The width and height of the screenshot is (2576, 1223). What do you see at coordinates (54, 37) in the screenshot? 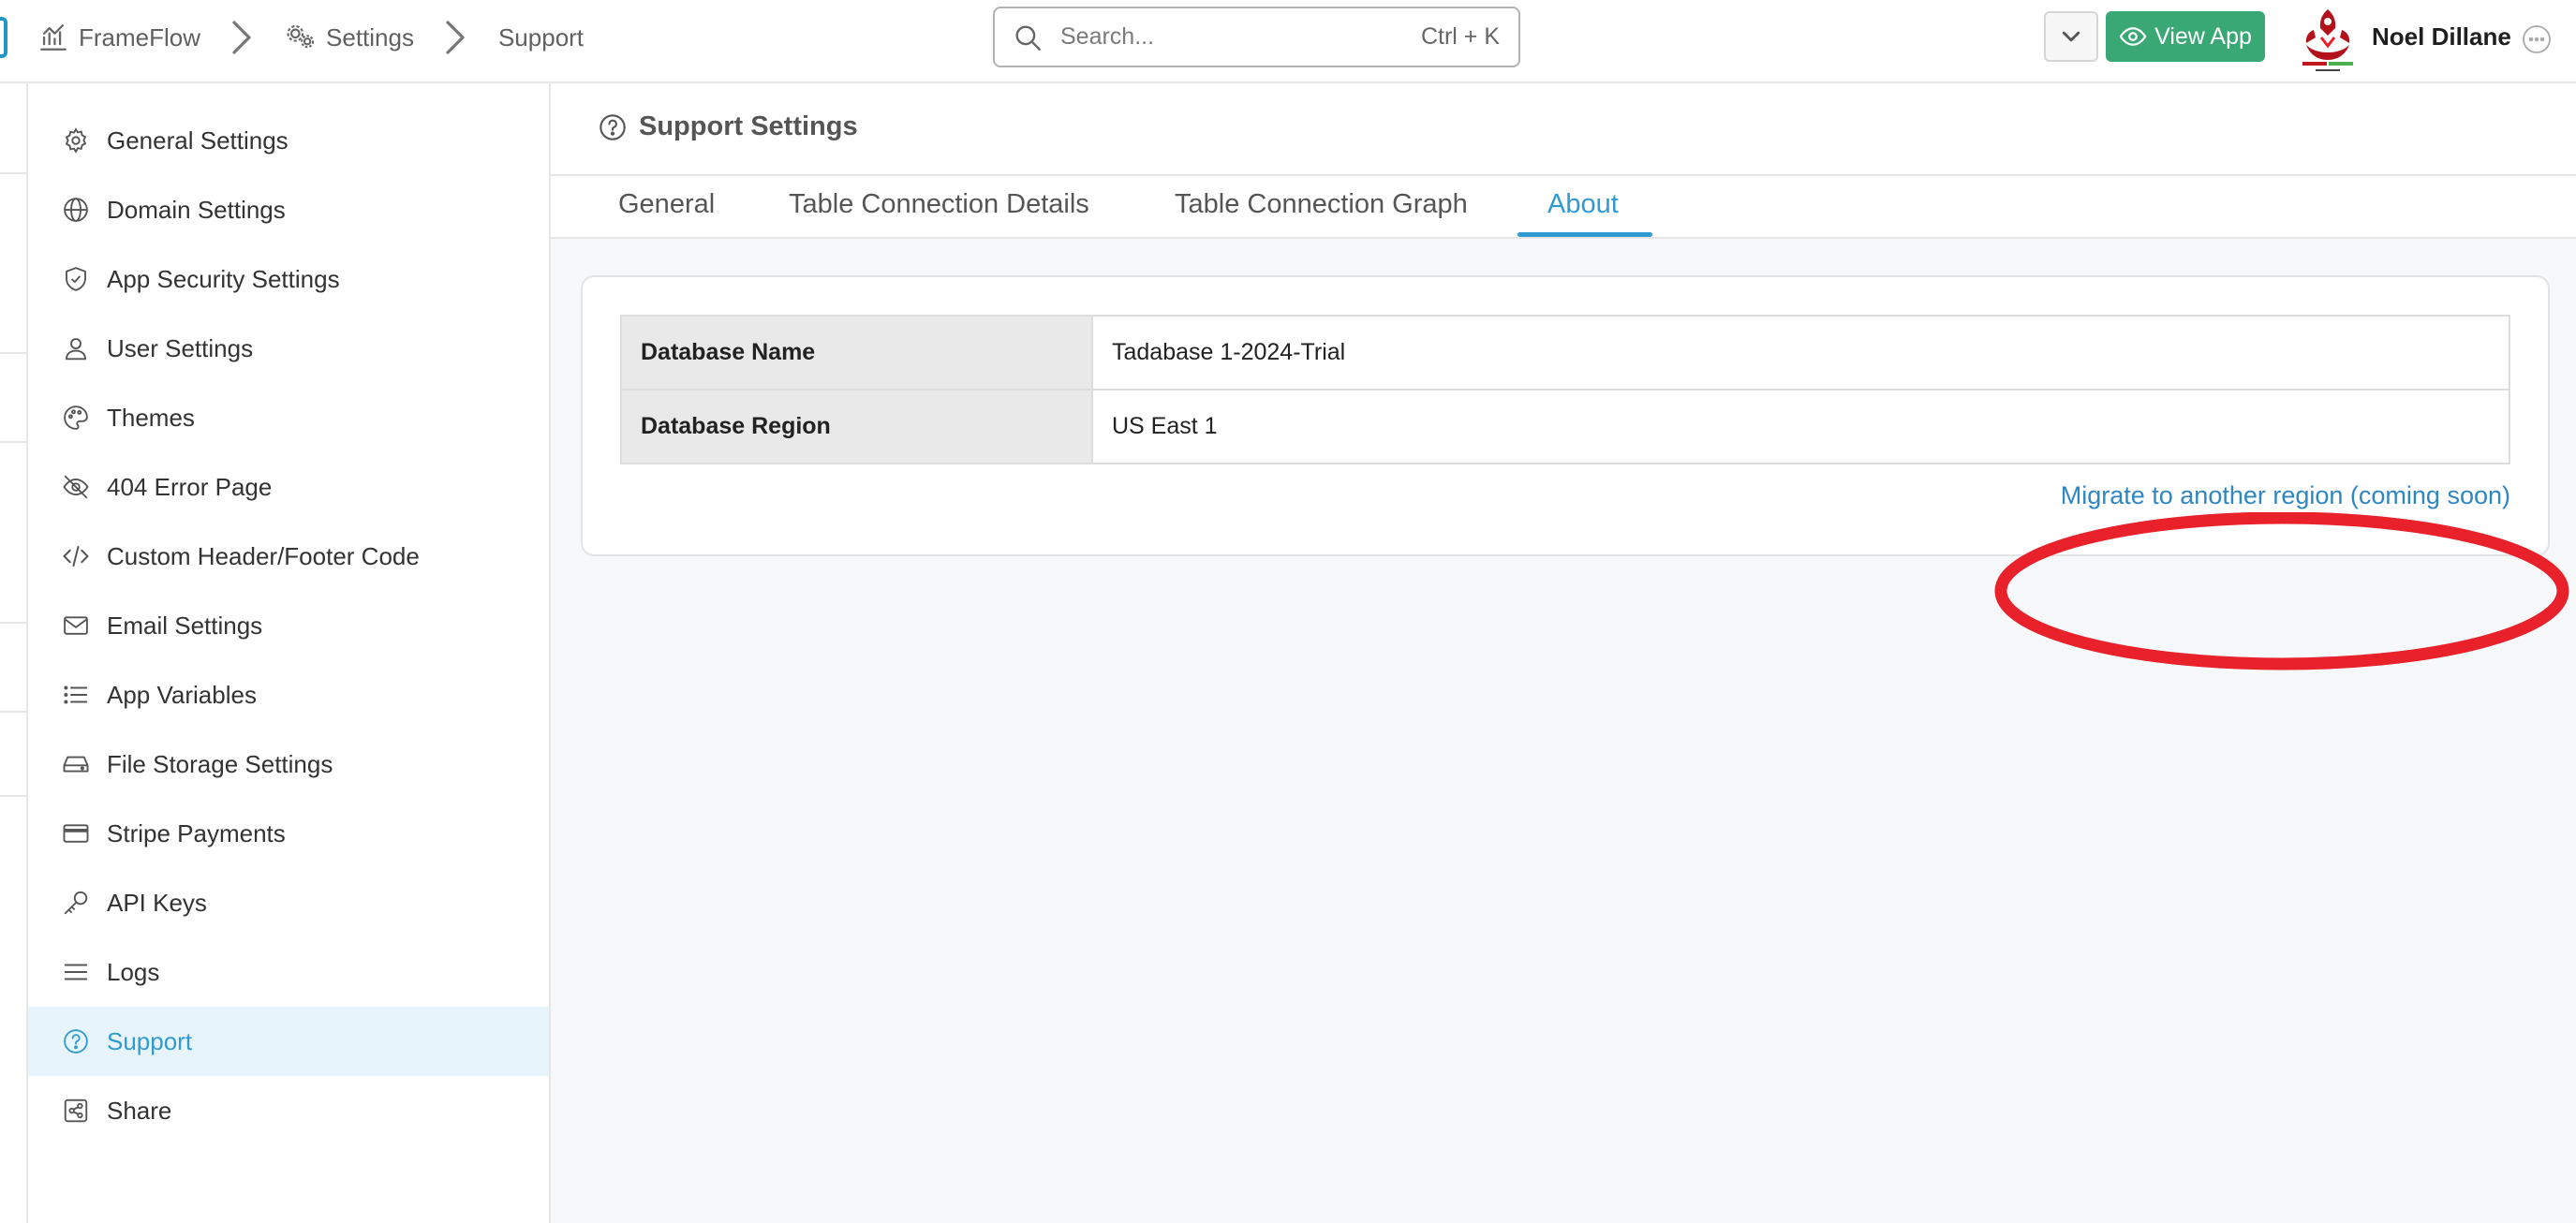
I see `chart-icon` at bounding box center [54, 37].